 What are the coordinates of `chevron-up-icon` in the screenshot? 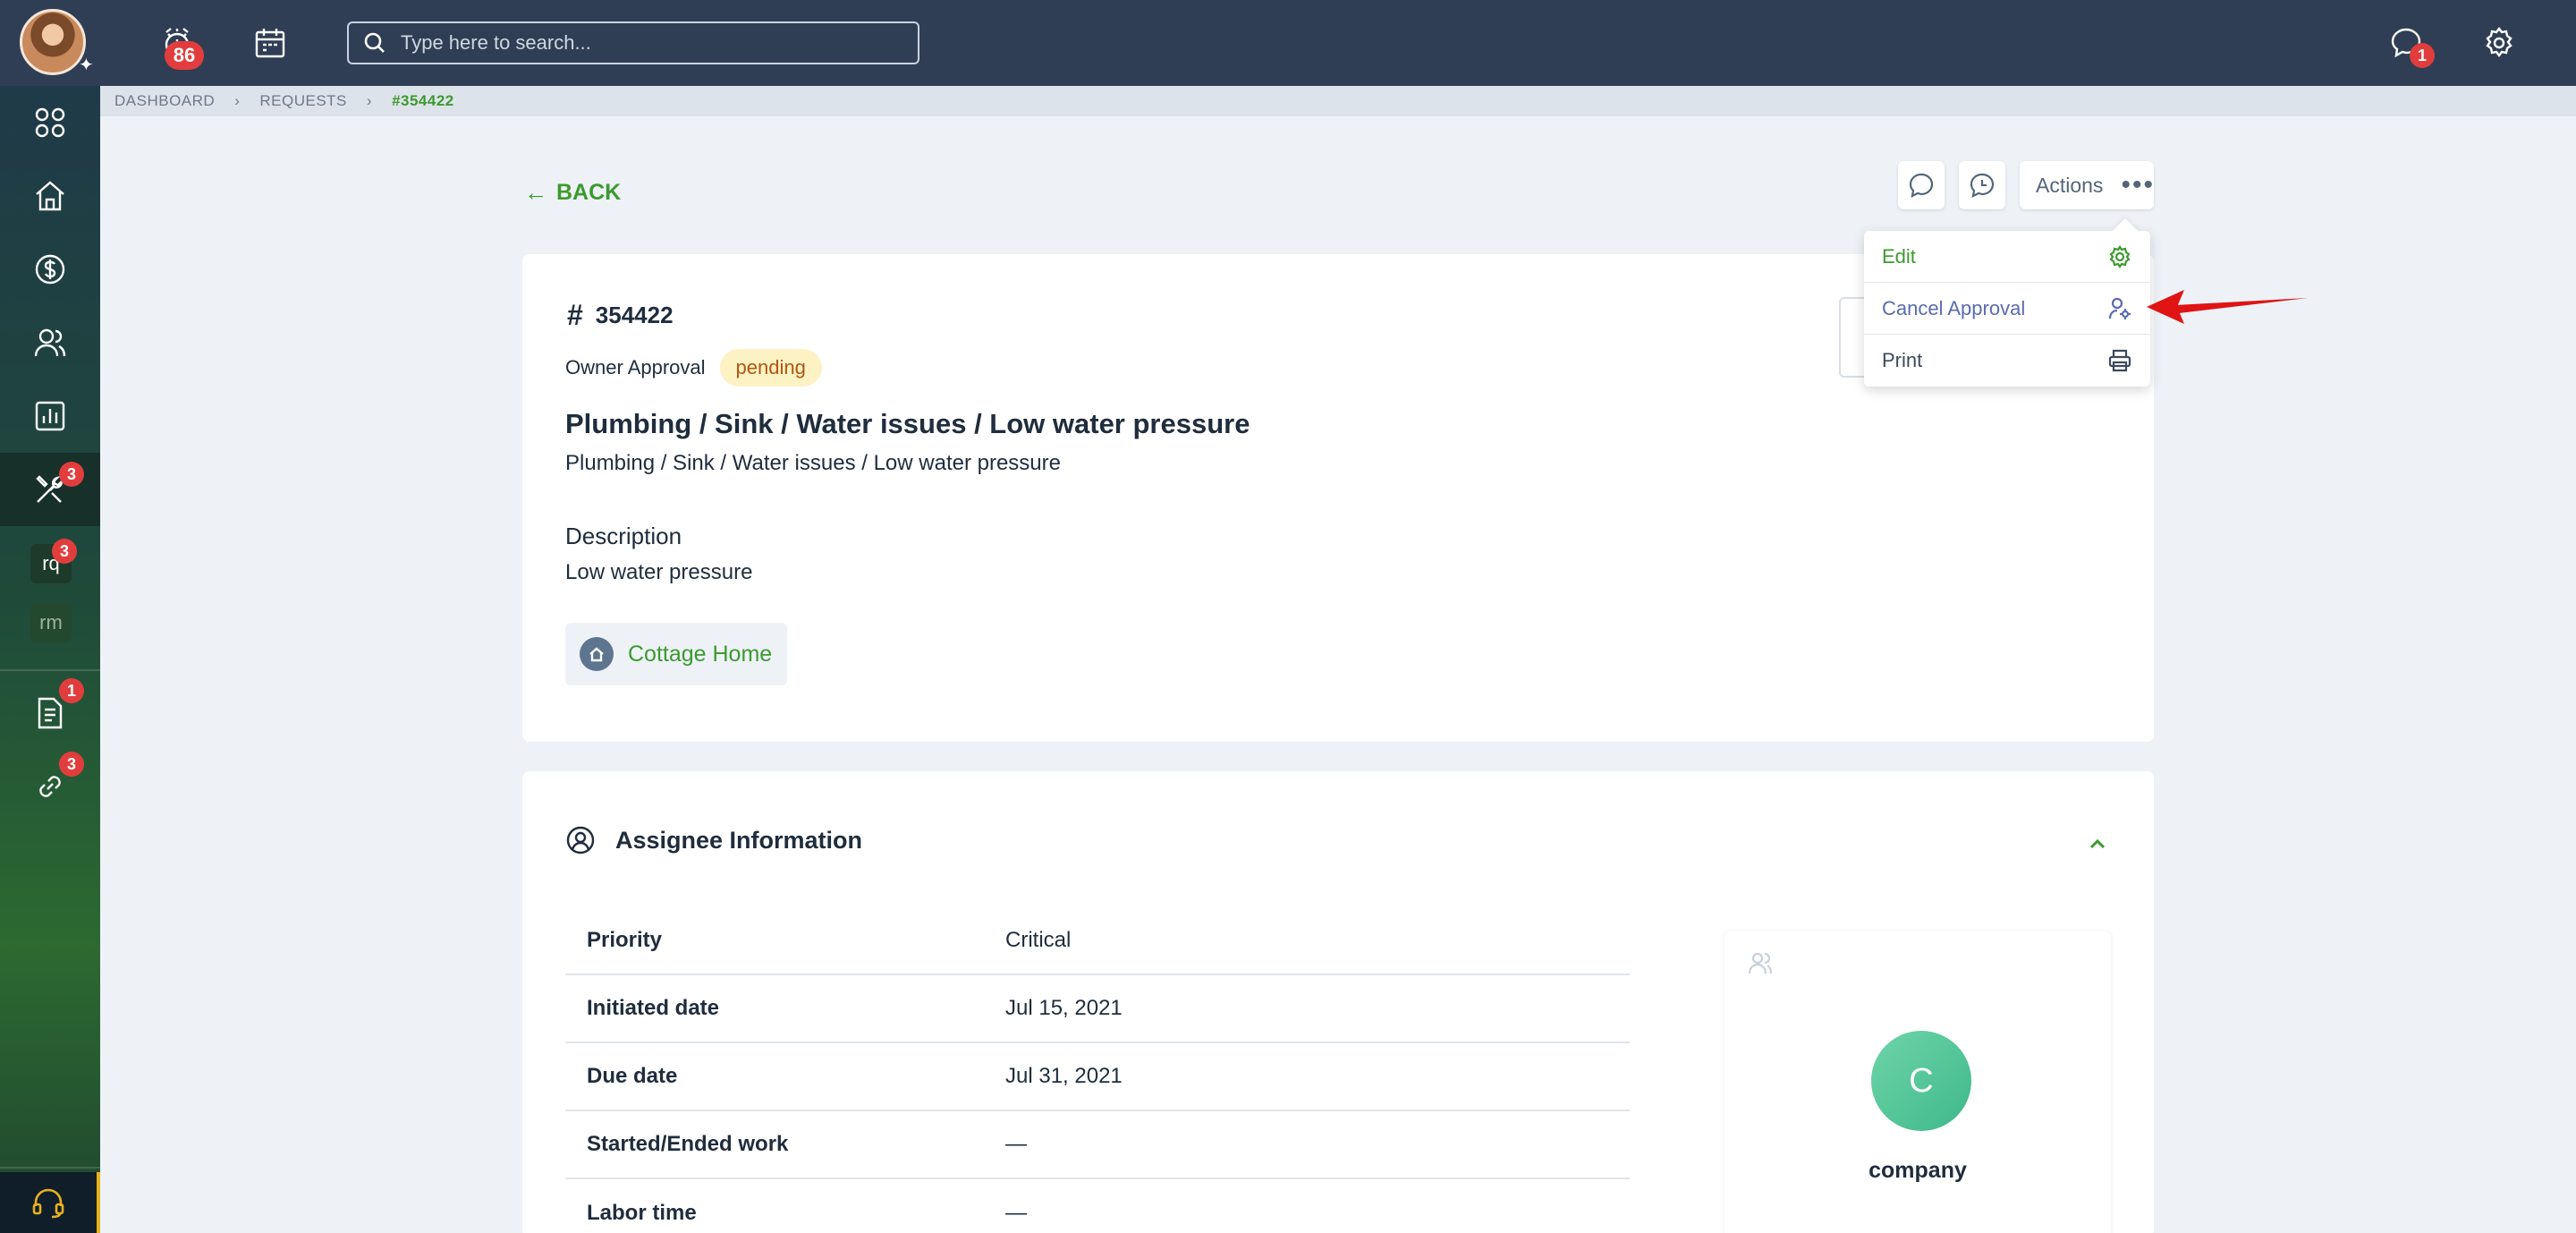 It's located at (2097, 843).